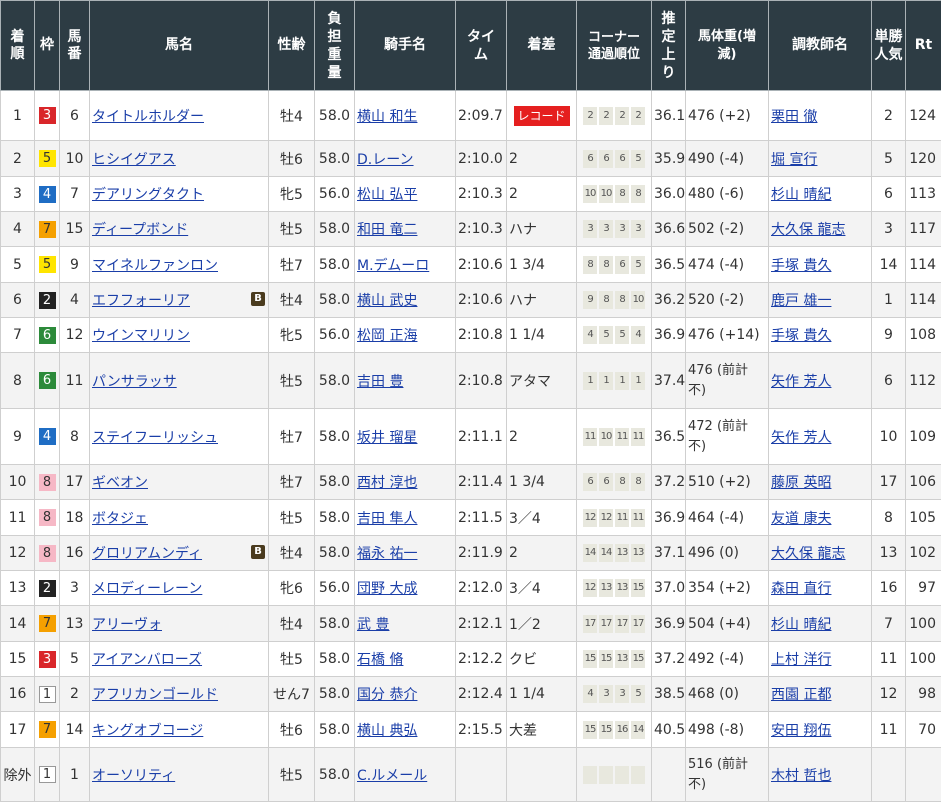 Image resolution: width=941 pixels, height=807 pixels. What do you see at coordinates (727, 45) in the screenshot?
I see `header-bodyweight: 馬体重(増減)` at bounding box center [727, 45].